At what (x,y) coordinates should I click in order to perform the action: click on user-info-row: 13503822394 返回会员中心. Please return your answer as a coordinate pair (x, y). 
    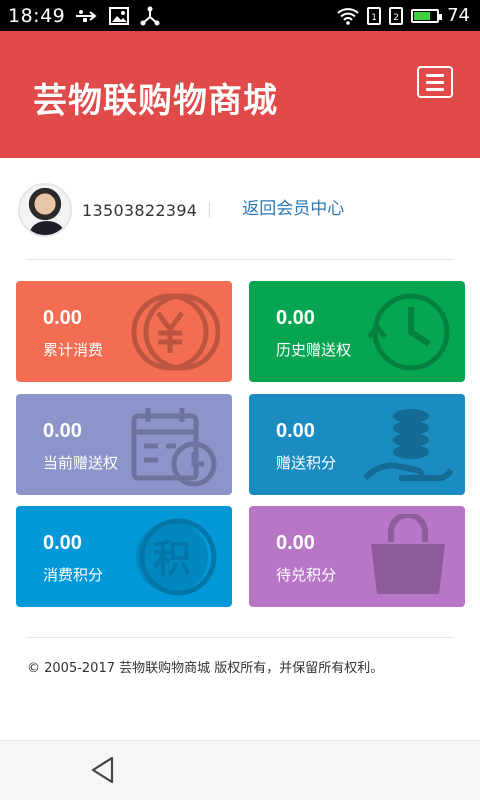
    Looking at the image, I should click on (238, 210).